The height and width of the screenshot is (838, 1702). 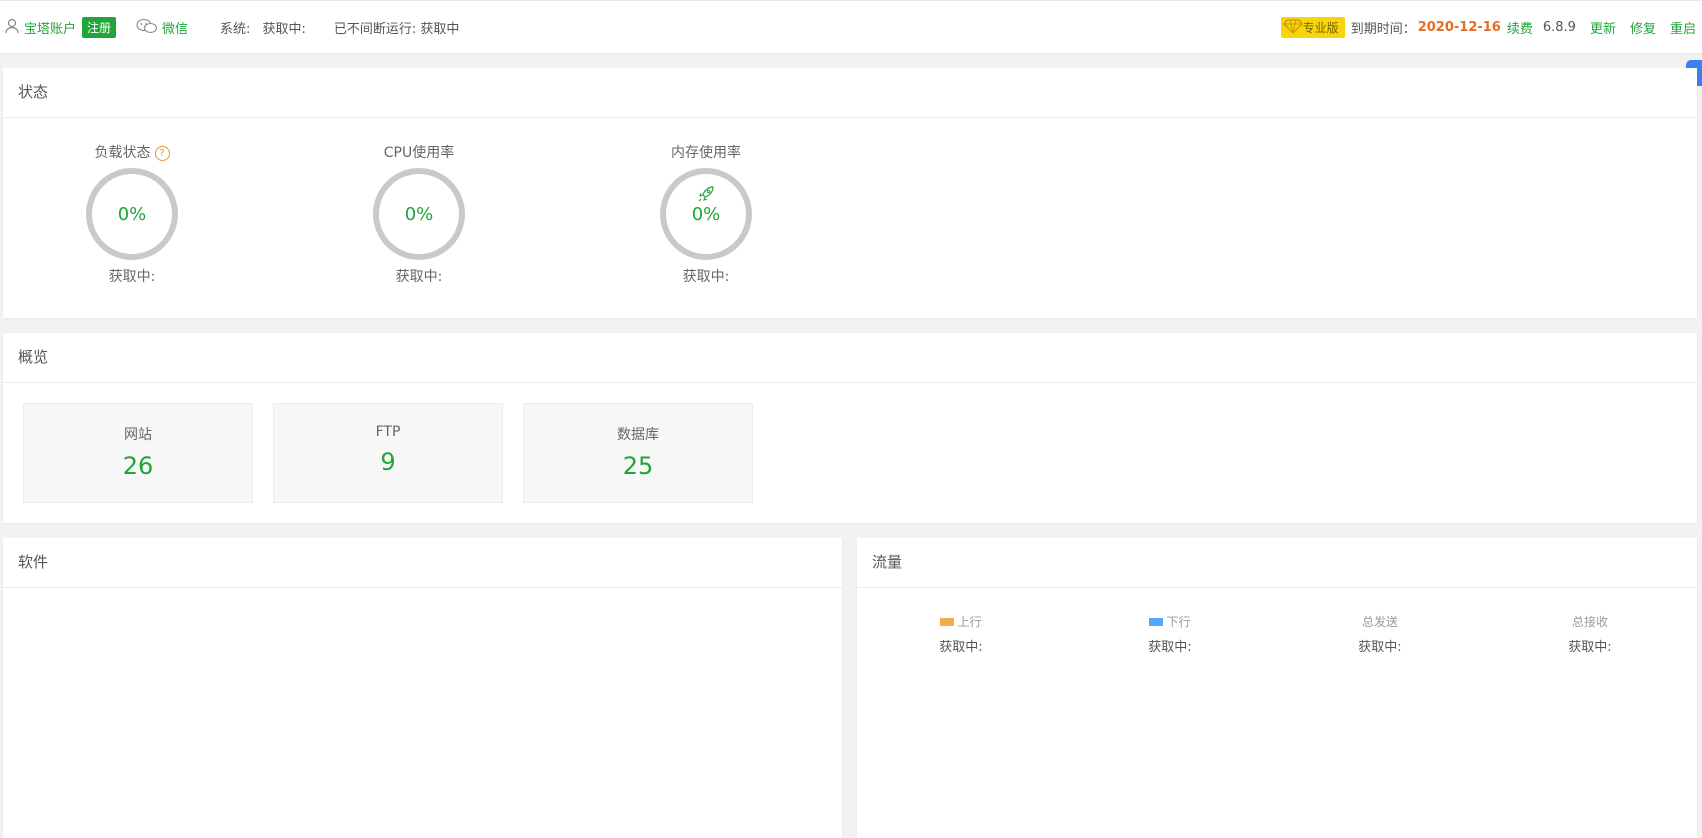 What do you see at coordinates (1156, 621) in the screenshot?
I see `download-swatch-icon` at bounding box center [1156, 621].